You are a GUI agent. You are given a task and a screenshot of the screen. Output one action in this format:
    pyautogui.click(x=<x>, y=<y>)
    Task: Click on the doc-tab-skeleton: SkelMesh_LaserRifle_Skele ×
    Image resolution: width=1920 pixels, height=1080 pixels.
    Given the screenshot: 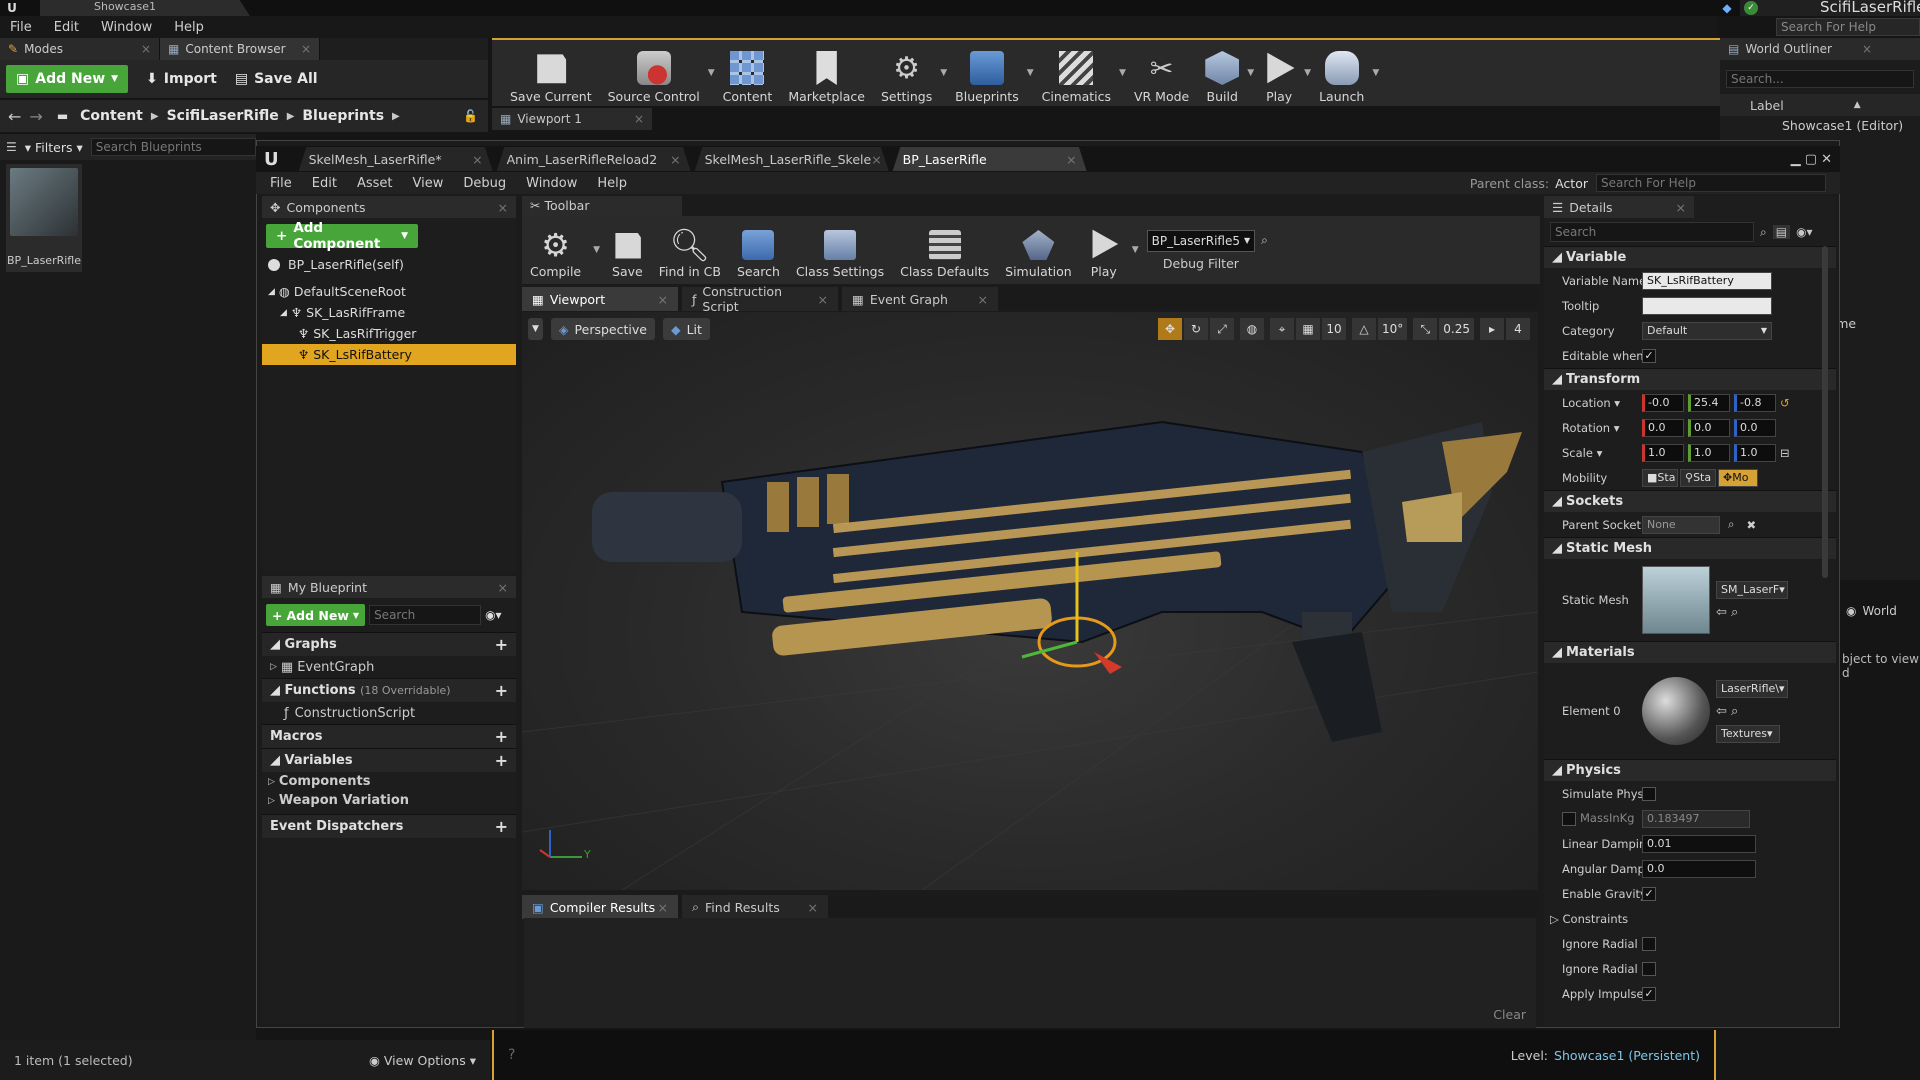 What is the action you would take?
    pyautogui.click(x=791, y=159)
    